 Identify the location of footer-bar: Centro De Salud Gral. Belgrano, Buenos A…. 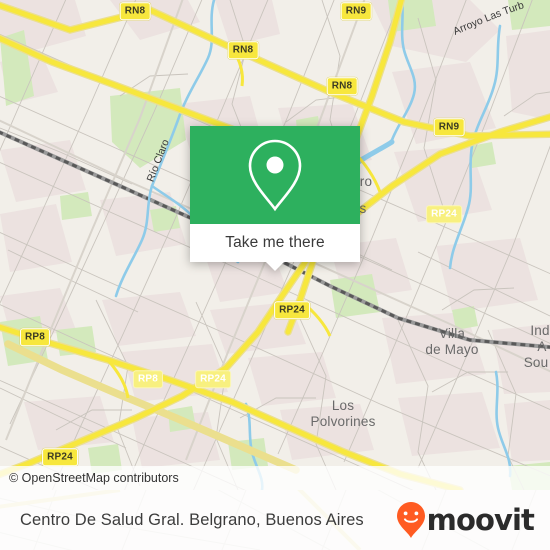
(275, 520).